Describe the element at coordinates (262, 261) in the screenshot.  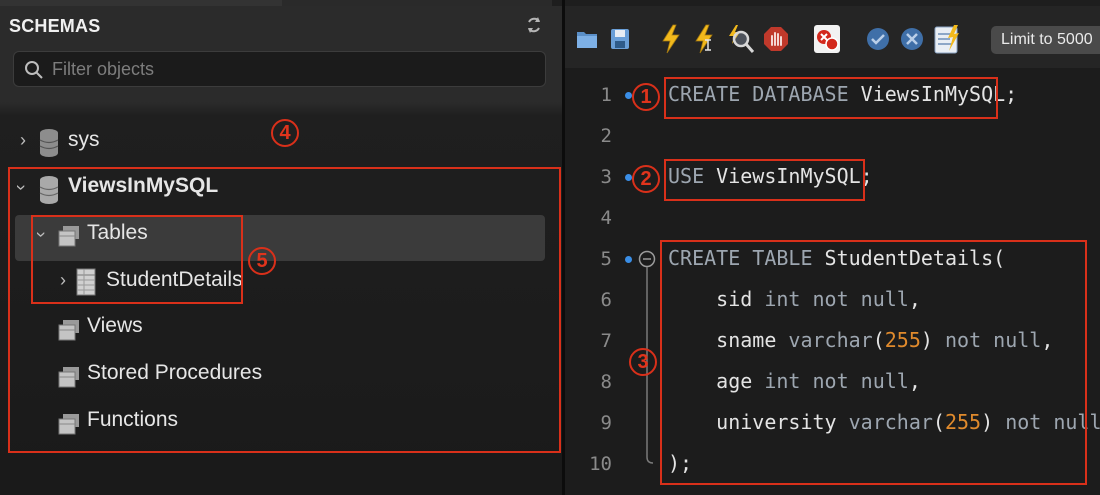
I see `annotation-badge-5: 5` at that location.